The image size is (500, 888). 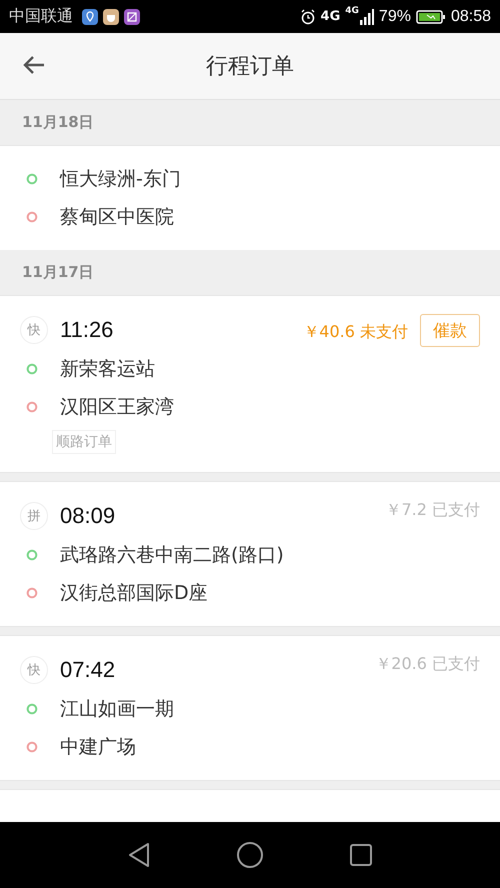 What do you see at coordinates (34, 516) in the screenshot?
I see `ride-type-badge: 拼` at bounding box center [34, 516].